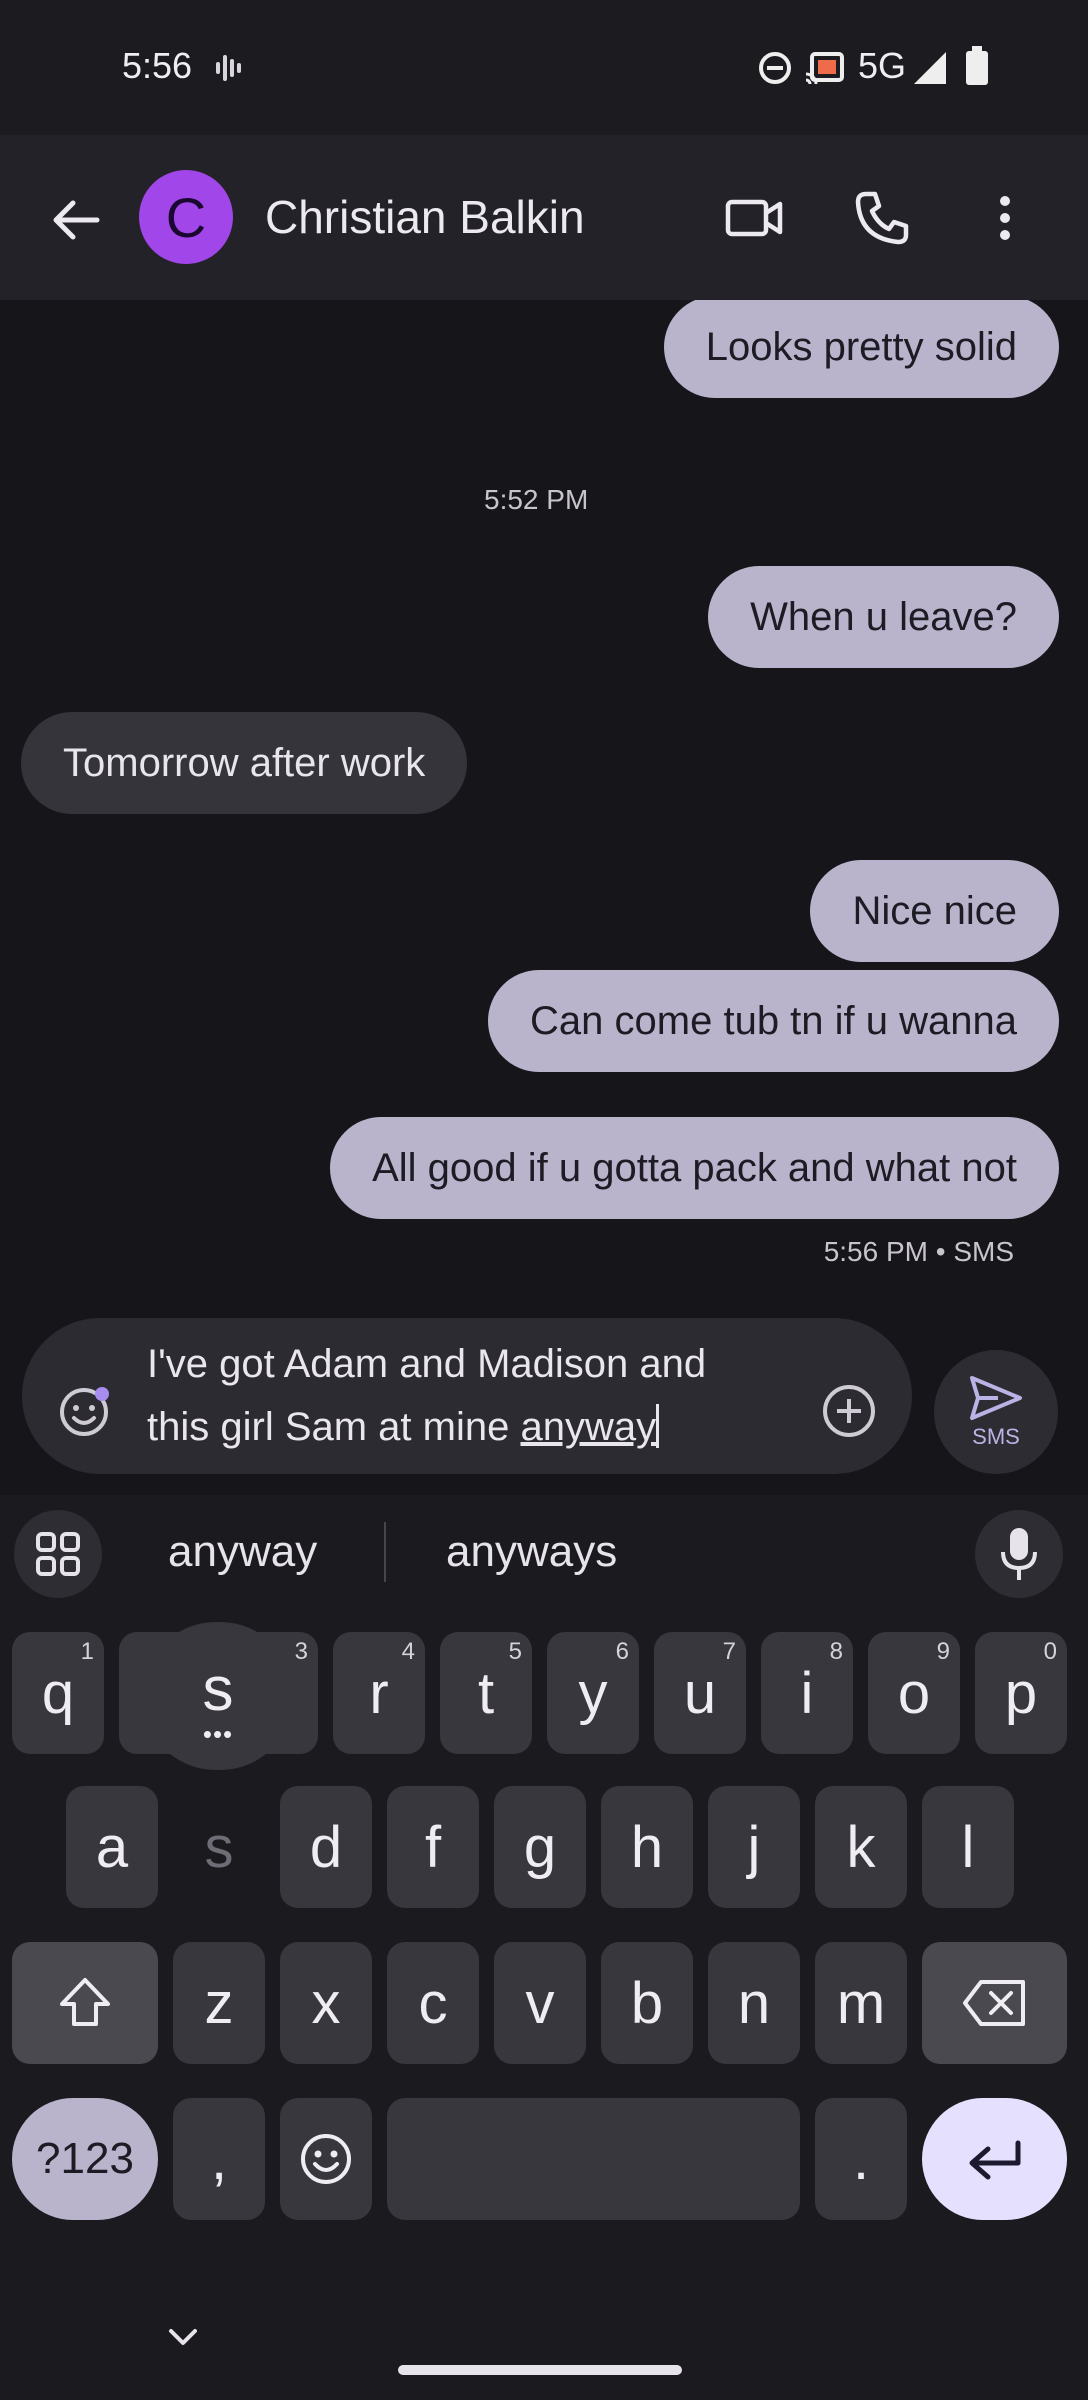 The height and width of the screenshot is (2400, 1088). I want to click on message-bubble-outgoing: Nice nice, so click(934, 911).